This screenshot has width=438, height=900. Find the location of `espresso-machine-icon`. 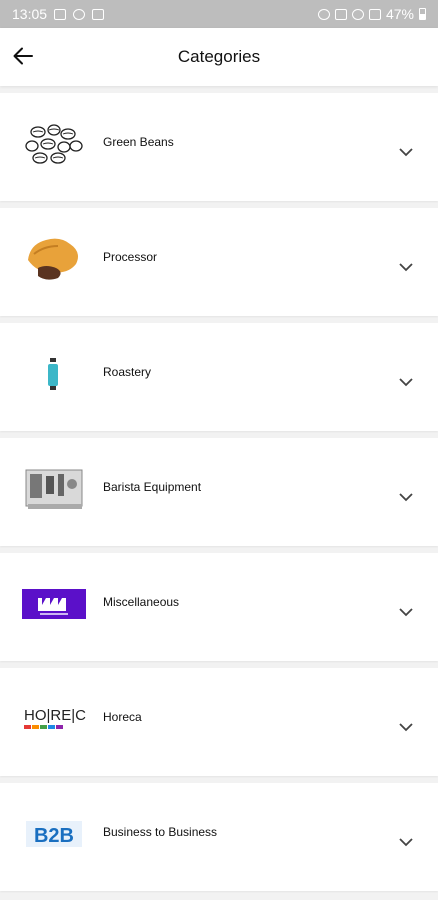

espresso-machine-icon is located at coordinates (54, 489).